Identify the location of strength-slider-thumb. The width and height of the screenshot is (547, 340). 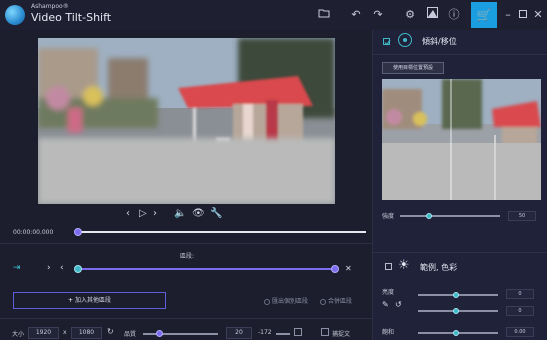
(429, 216).